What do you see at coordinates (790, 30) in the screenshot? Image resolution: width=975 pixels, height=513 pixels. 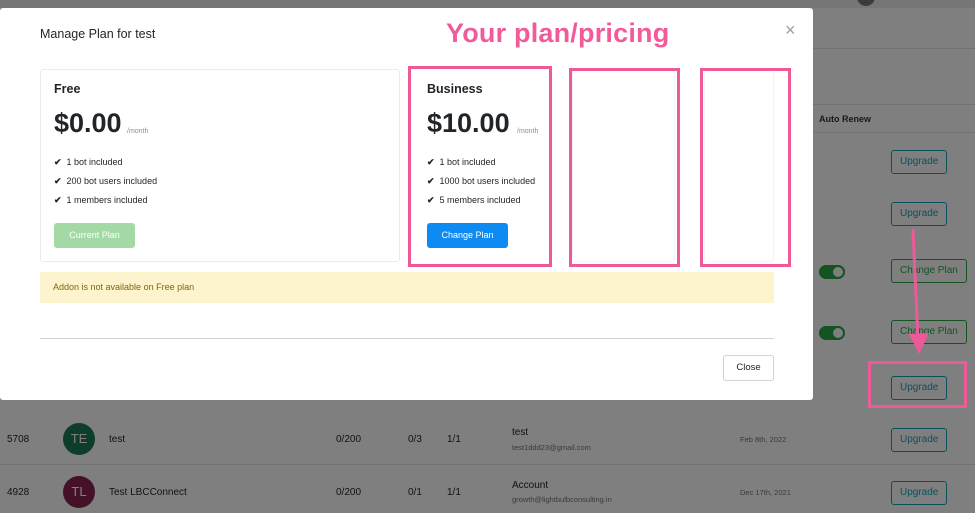 I see `close-icon: ×` at bounding box center [790, 30].